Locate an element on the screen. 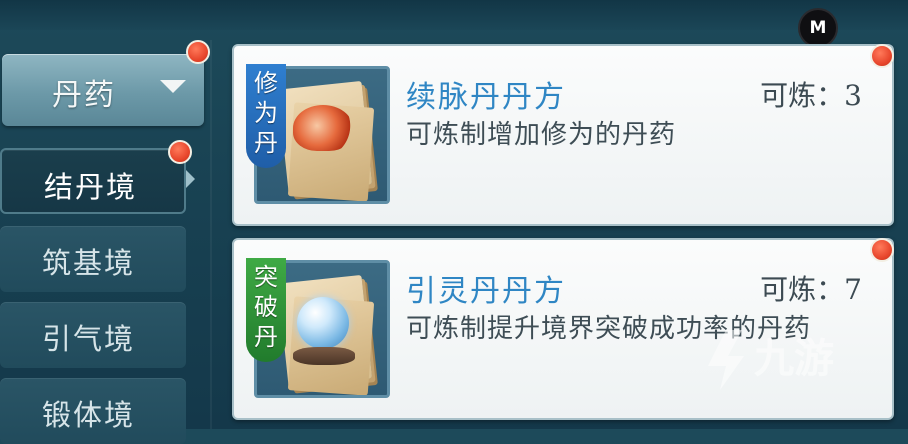 The width and height of the screenshot is (908, 444). recipe-description: 可炼制增加修为的丹药 is located at coordinates (541, 135).